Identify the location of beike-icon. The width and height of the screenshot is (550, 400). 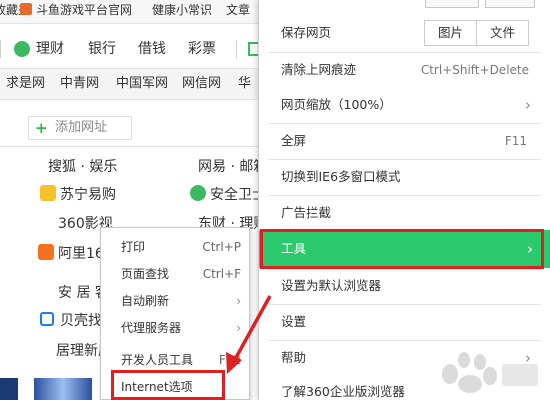
(47, 319).